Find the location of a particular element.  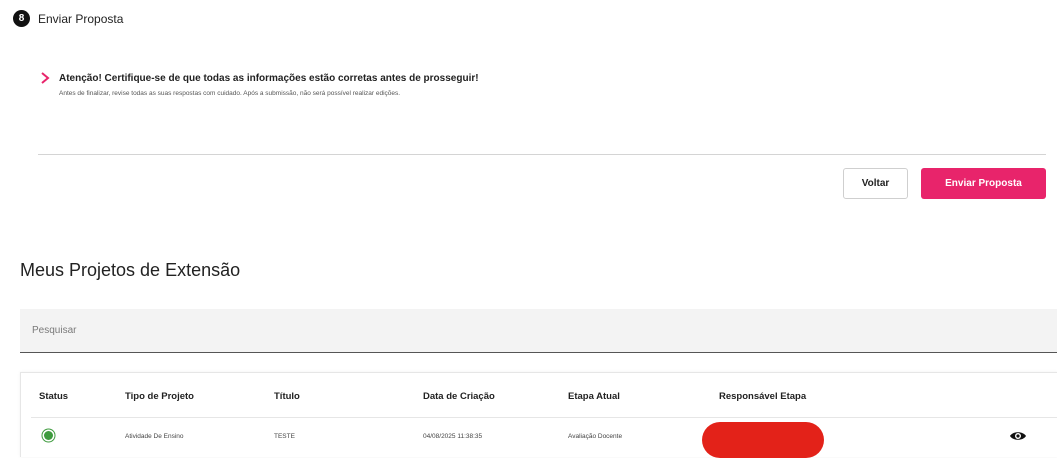

cell-current-stage: Avaliação Docente is located at coordinates (595, 436).